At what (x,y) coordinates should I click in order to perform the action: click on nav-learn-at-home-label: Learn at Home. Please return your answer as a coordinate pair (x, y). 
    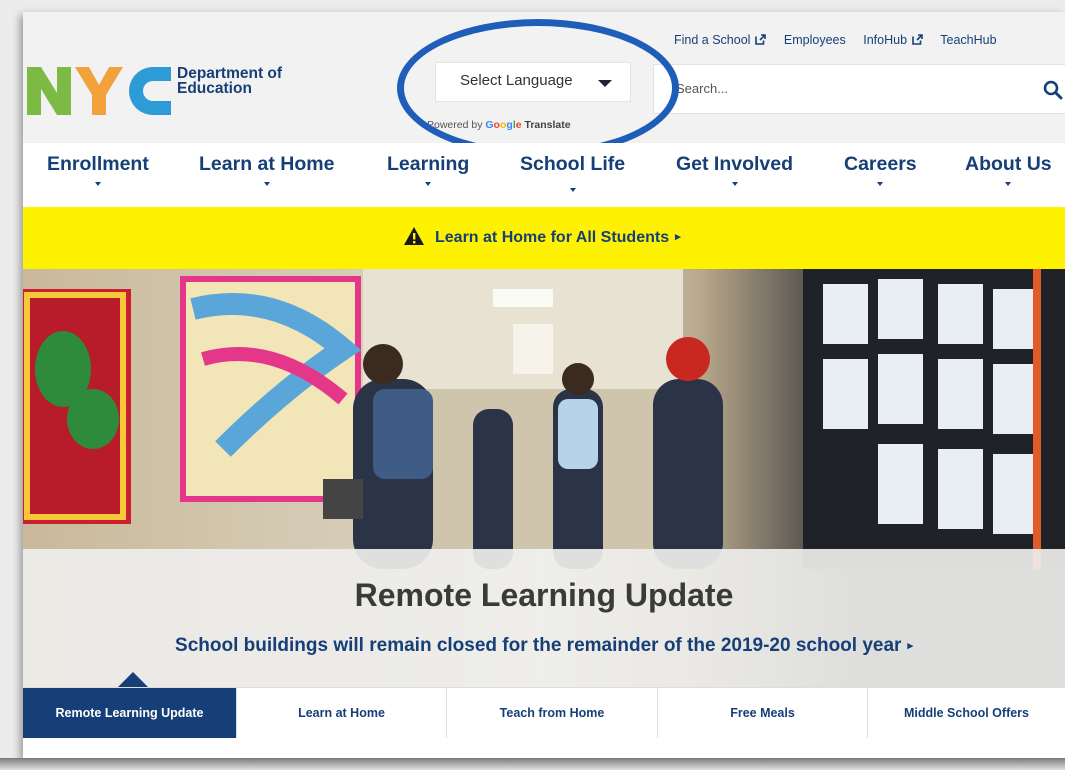
    Looking at the image, I should click on (267, 164).